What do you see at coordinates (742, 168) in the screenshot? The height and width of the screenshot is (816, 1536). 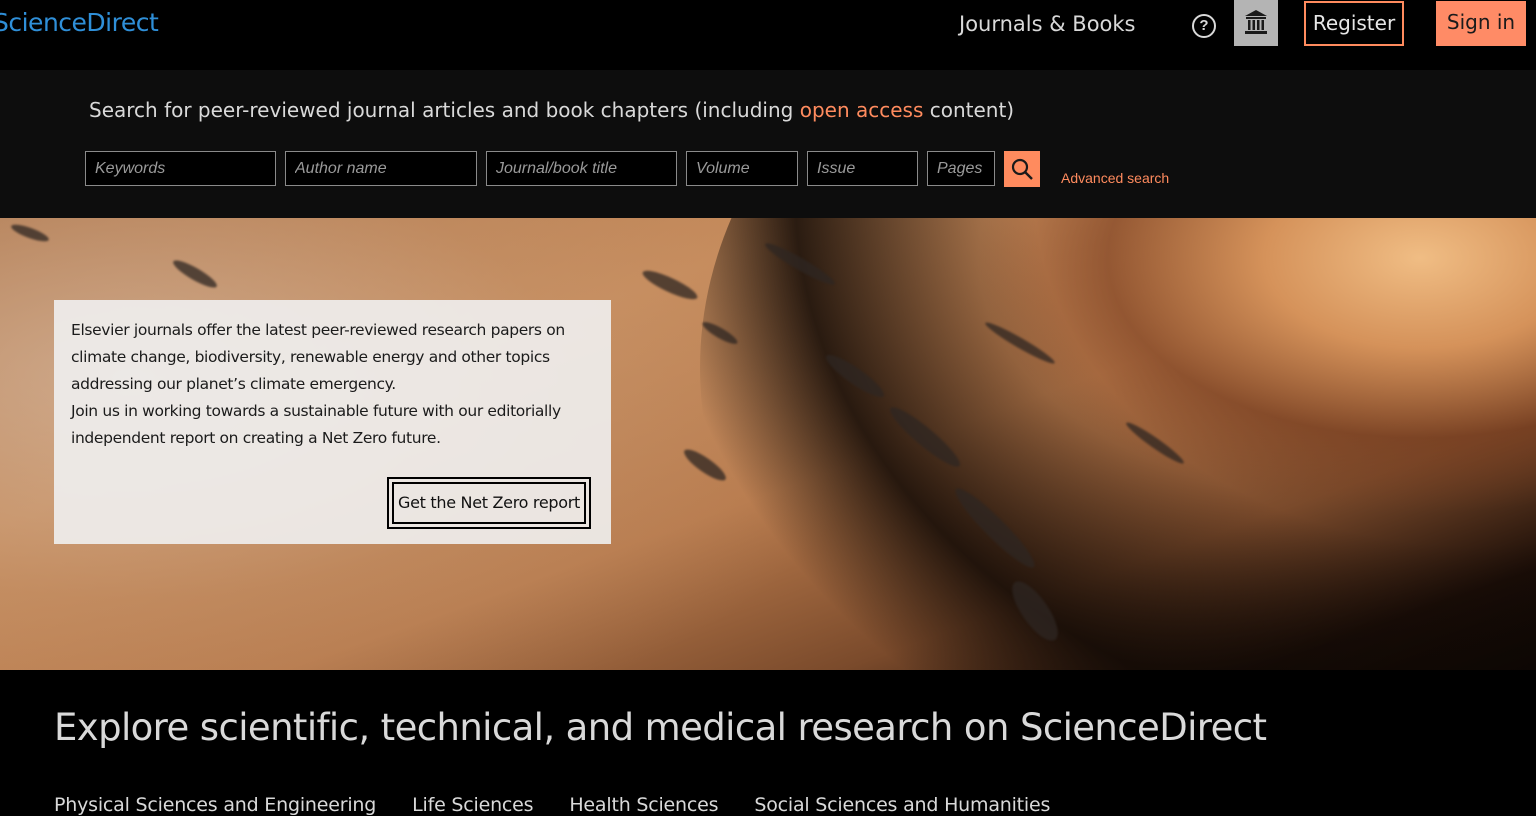 I see `volume-input` at bounding box center [742, 168].